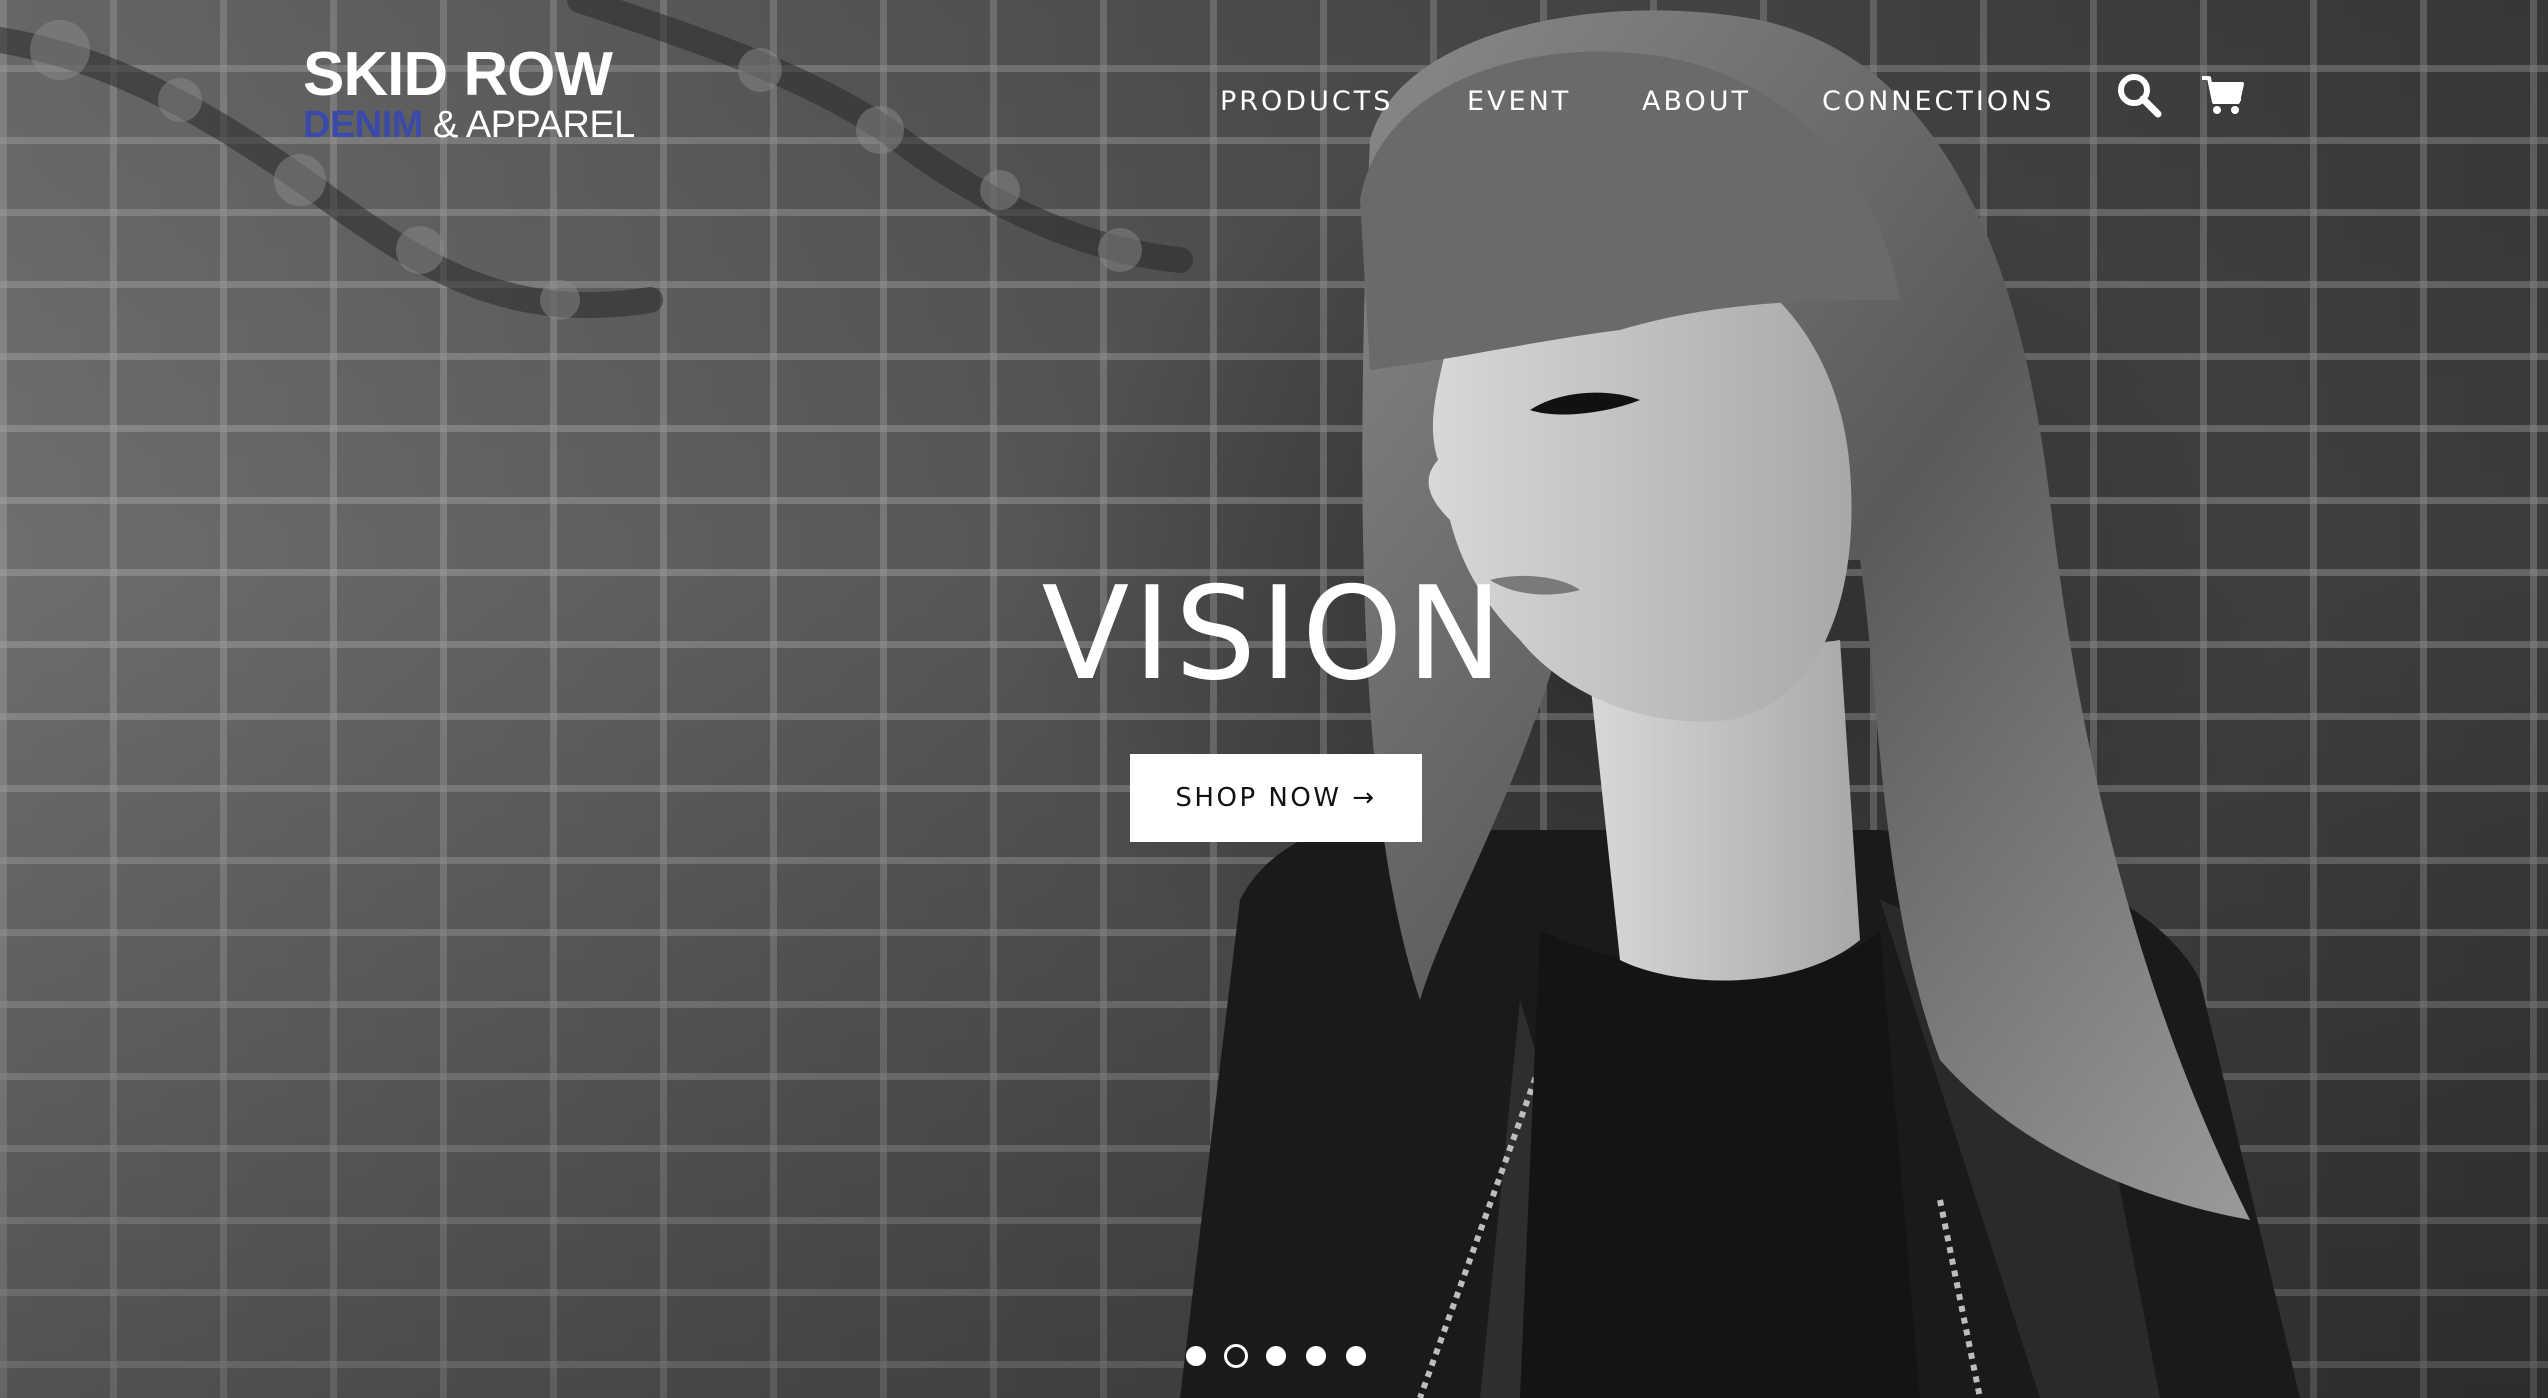  I want to click on logo-apparel-text: & APPAREL, so click(528, 125).